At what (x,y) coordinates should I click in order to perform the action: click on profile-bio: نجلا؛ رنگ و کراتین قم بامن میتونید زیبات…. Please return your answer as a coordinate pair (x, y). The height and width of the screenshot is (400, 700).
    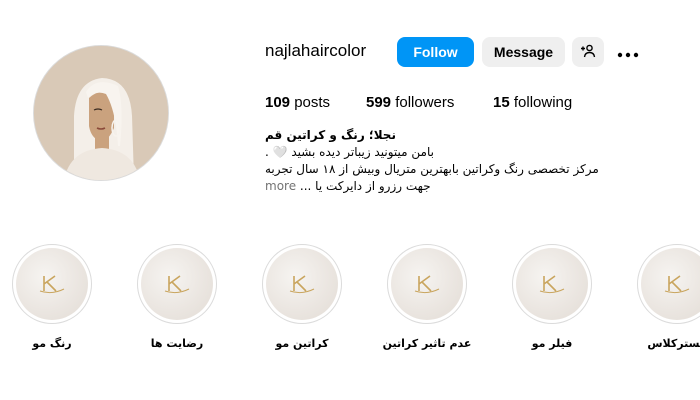
    Looking at the image, I should click on (455, 161).